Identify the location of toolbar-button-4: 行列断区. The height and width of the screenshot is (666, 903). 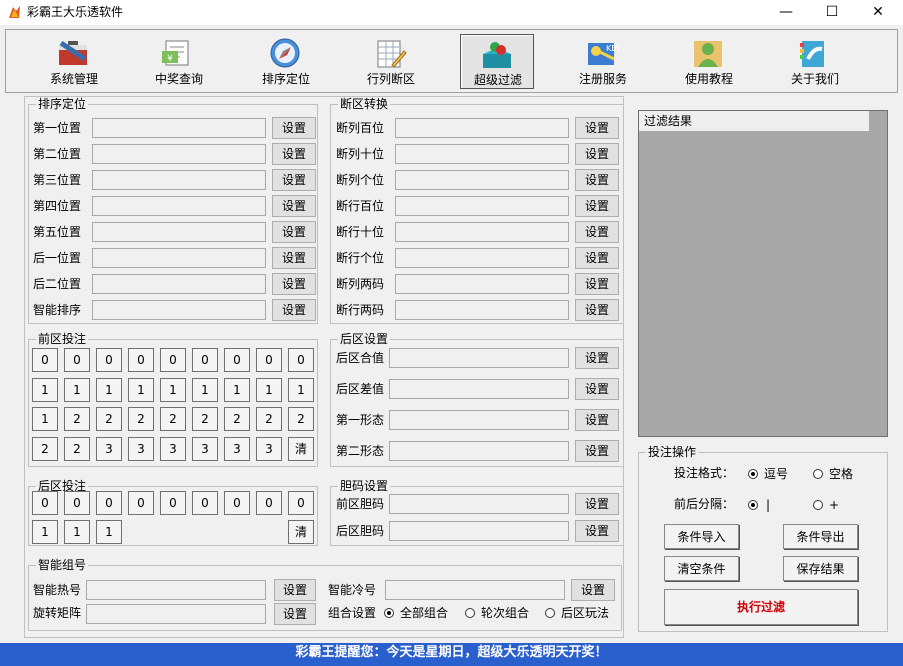
(391, 61).